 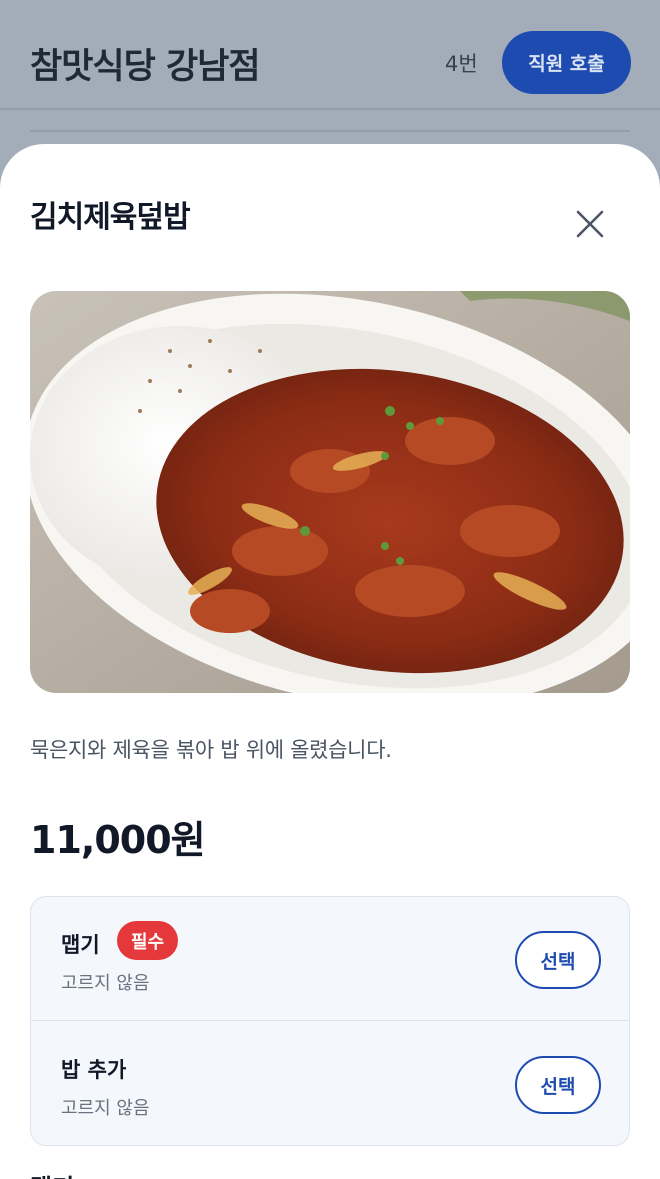 What do you see at coordinates (330, 1083) in the screenshot?
I see `option-row-extra-rice: 밥 추가 고르지 않음 선택` at bounding box center [330, 1083].